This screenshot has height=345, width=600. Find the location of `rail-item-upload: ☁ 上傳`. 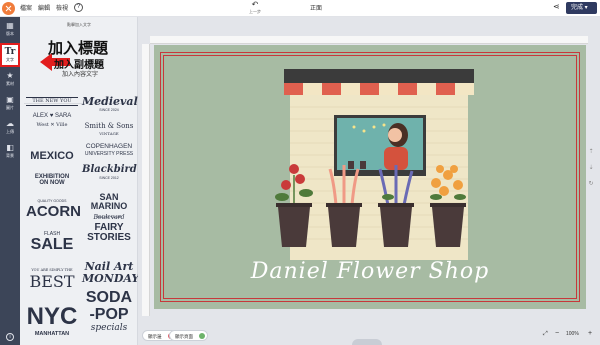

rail-item-upload: ☁ 上傳 is located at coordinates (10, 129).